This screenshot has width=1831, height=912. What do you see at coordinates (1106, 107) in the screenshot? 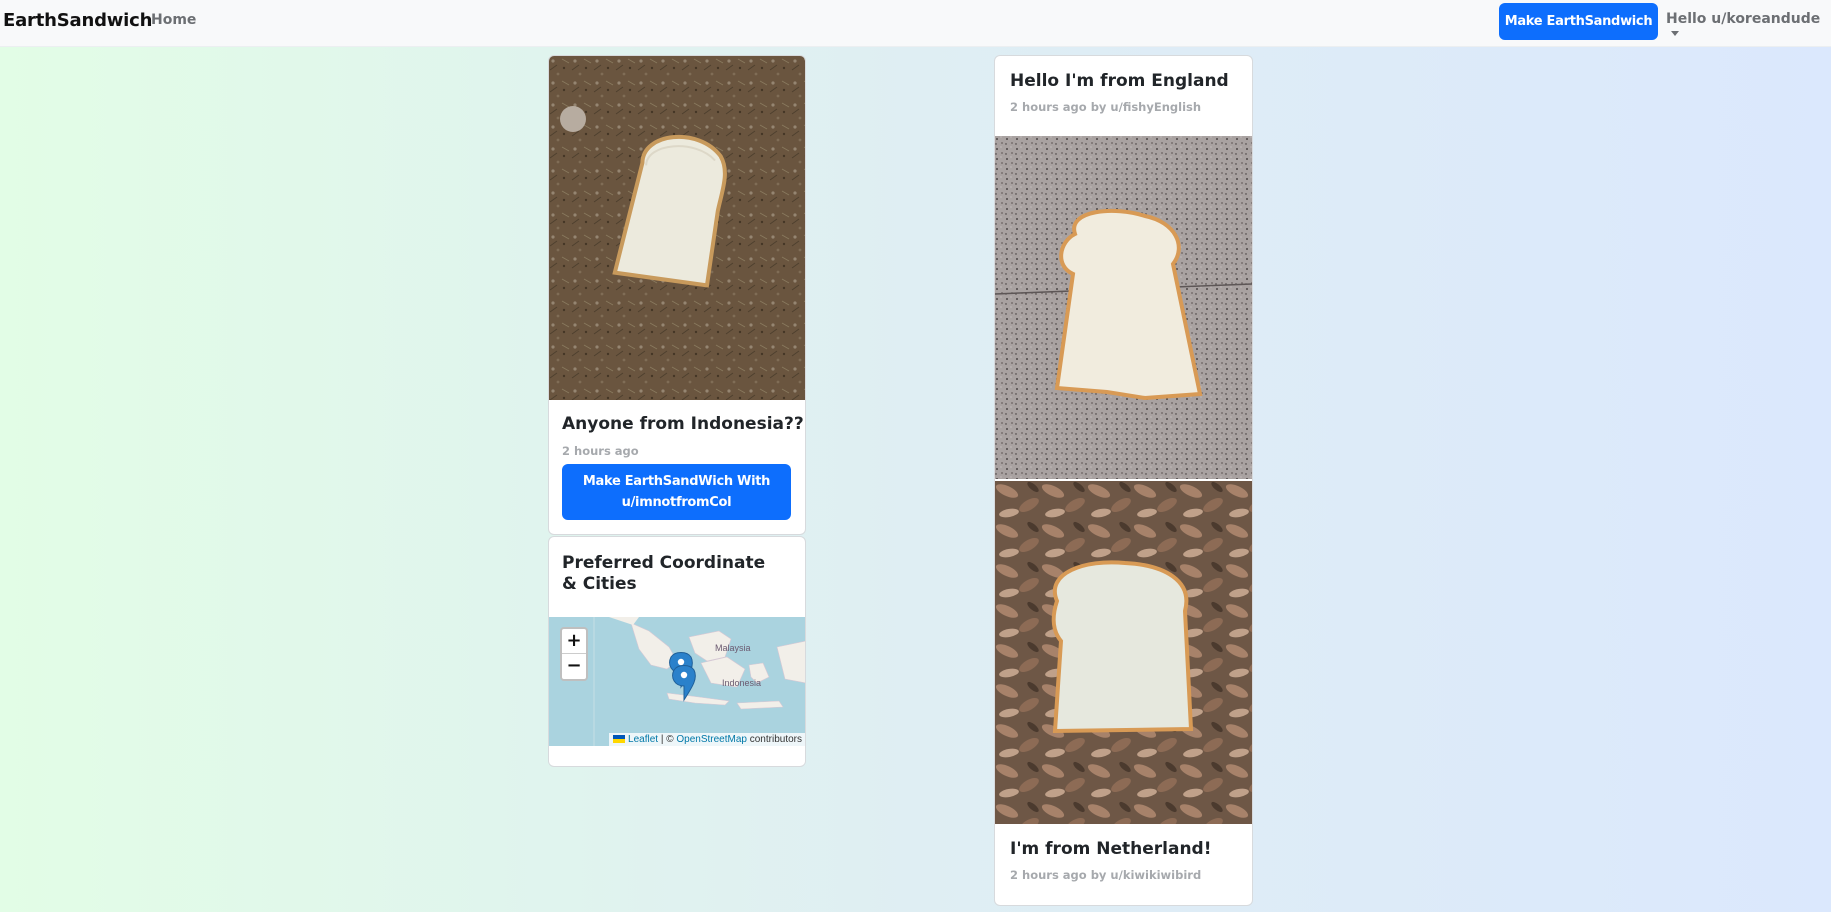
I see `post-meta-england: 2 hours ago by u/fishyEnglish` at bounding box center [1106, 107].